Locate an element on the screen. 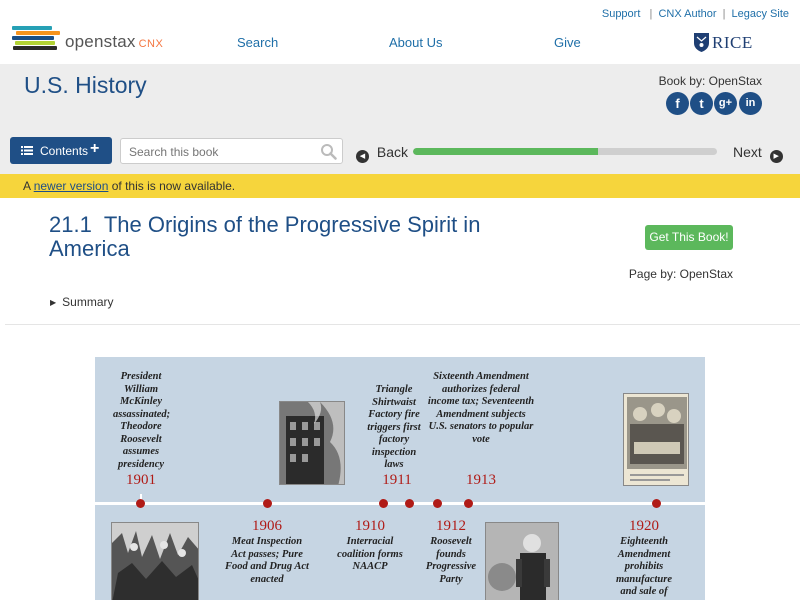 Image resolution: width=800 pixels, height=600 pixels. book-progress-bar is located at coordinates (565, 151).